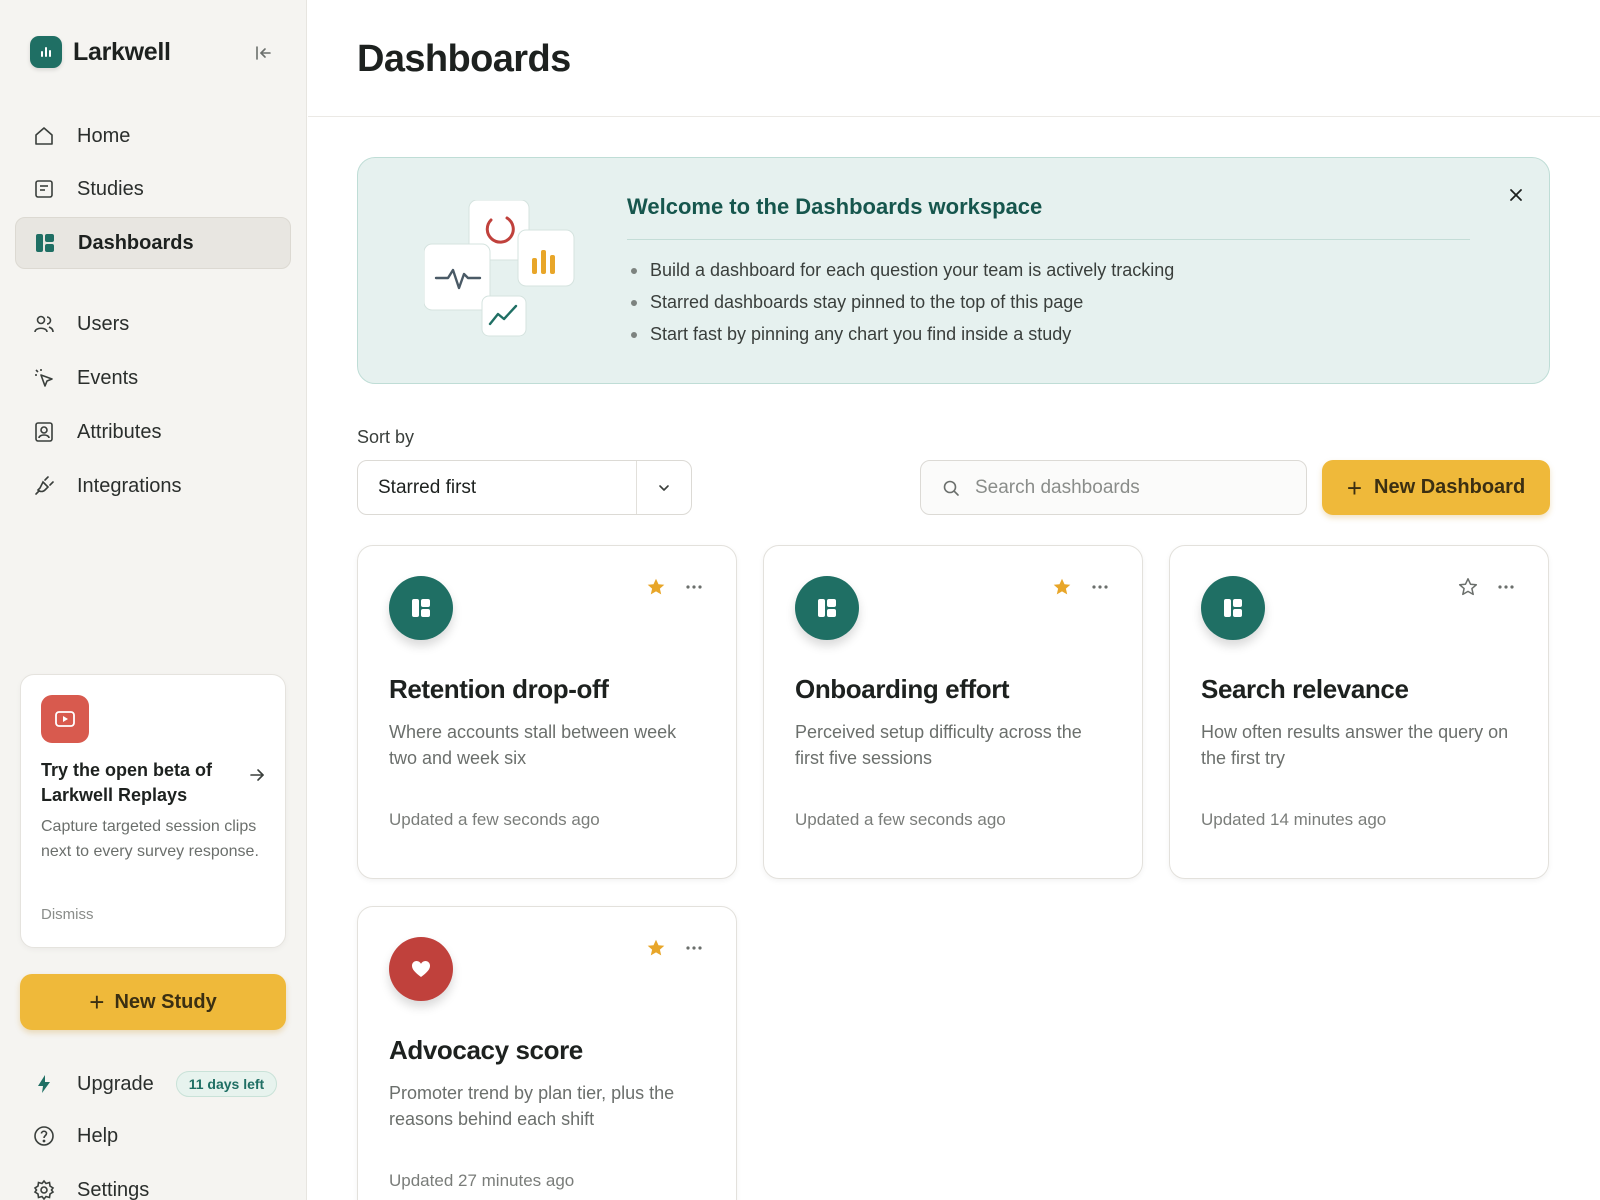 The width and height of the screenshot is (1600, 1200). What do you see at coordinates (464, 59) in the screenshot?
I see `page-title: Dashboards` at bounding box center [464, 59].